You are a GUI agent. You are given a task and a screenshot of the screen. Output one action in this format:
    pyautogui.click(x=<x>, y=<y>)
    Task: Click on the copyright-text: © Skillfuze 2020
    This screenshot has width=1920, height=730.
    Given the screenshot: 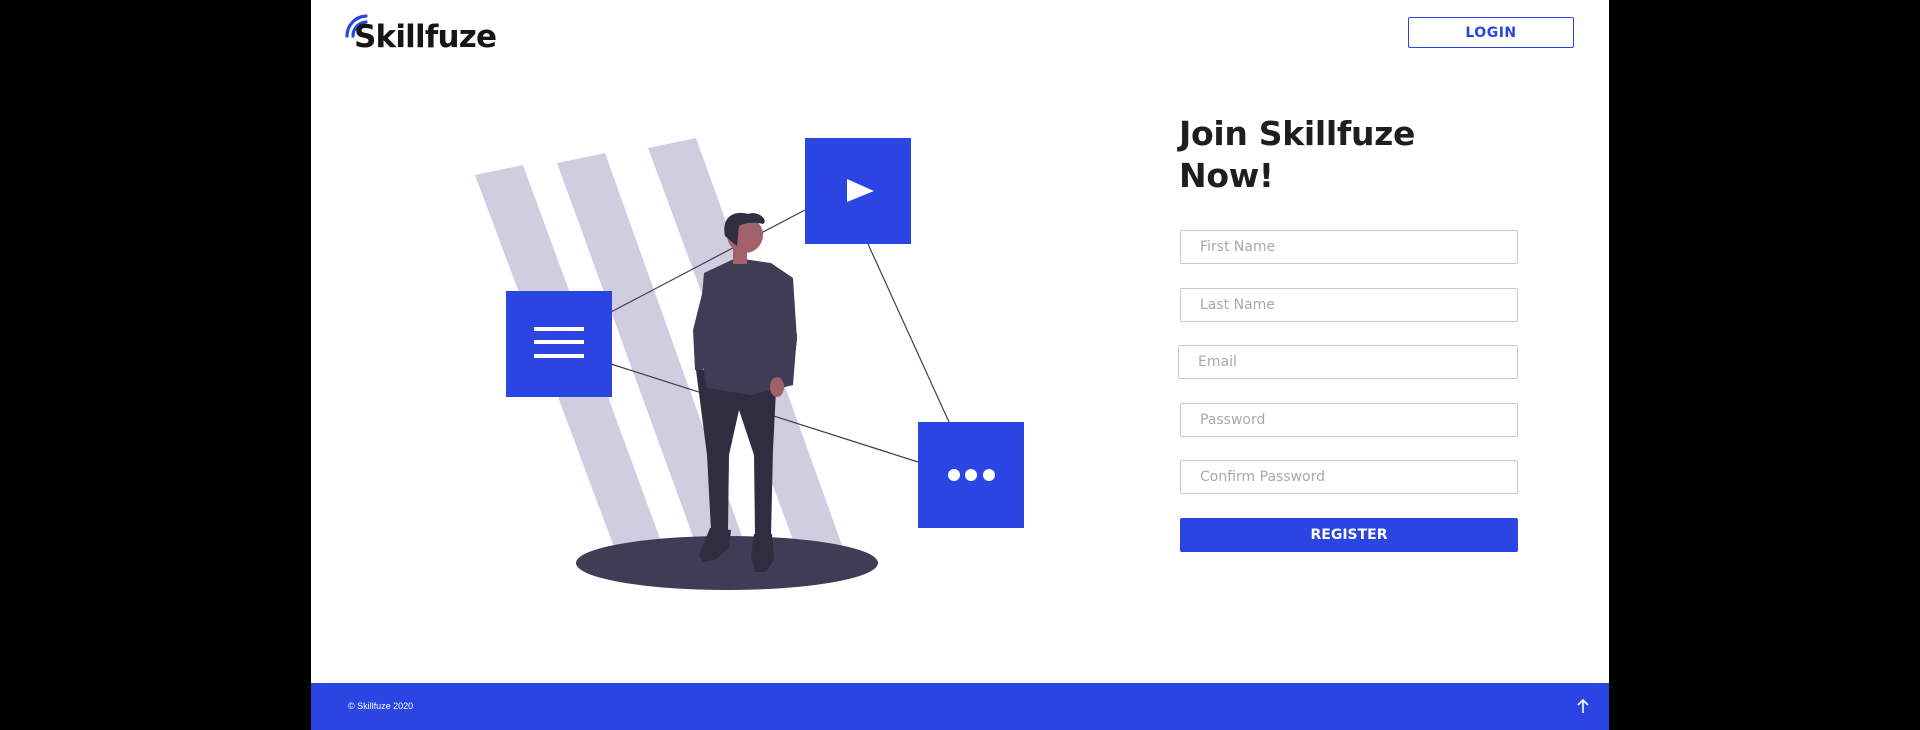 What is the action you would take?
    pyautogui.click(x=381, y=706)
    